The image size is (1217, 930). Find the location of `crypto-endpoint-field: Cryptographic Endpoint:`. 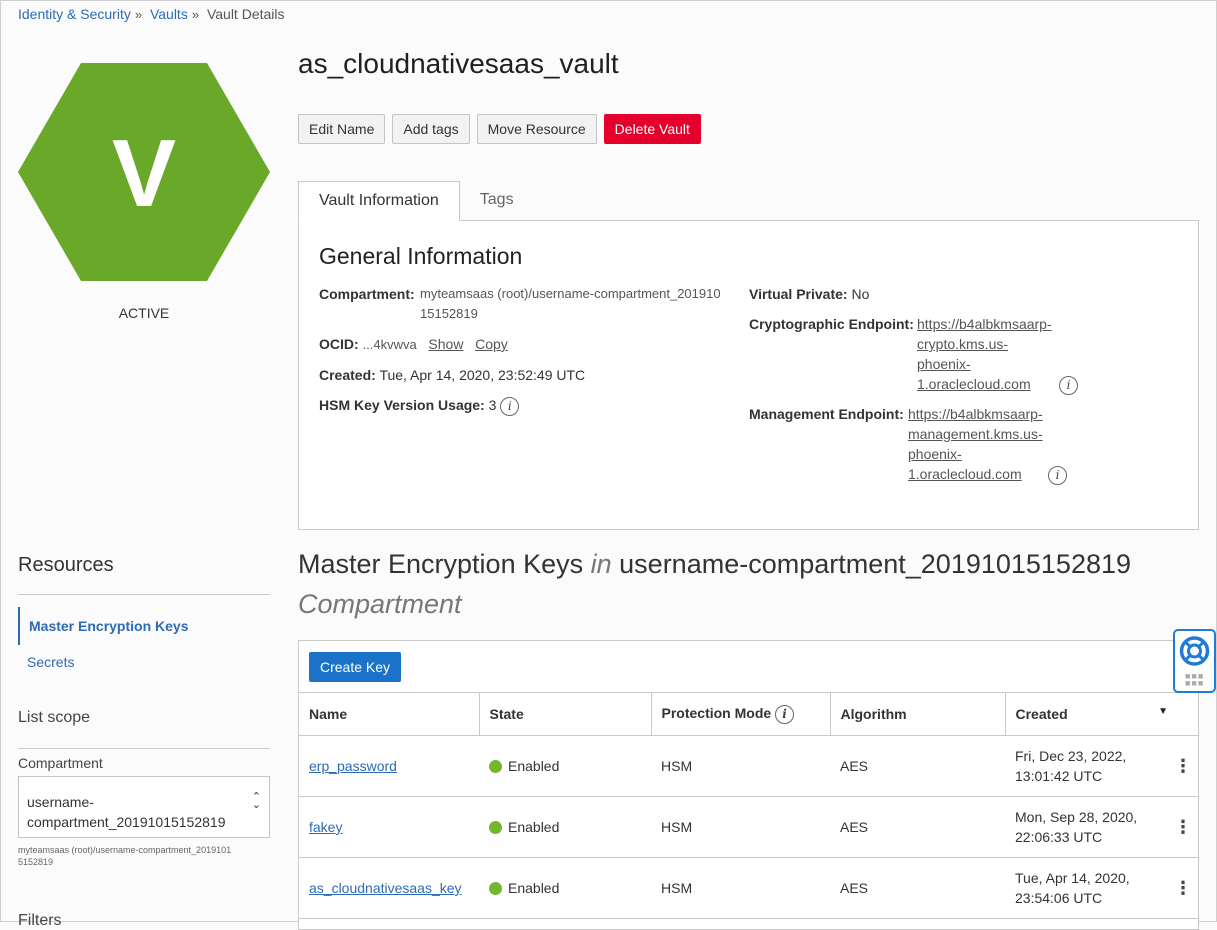

crypto-endpoint-field: Cryptographic Endpoint: is located at coordinates (831, 324).